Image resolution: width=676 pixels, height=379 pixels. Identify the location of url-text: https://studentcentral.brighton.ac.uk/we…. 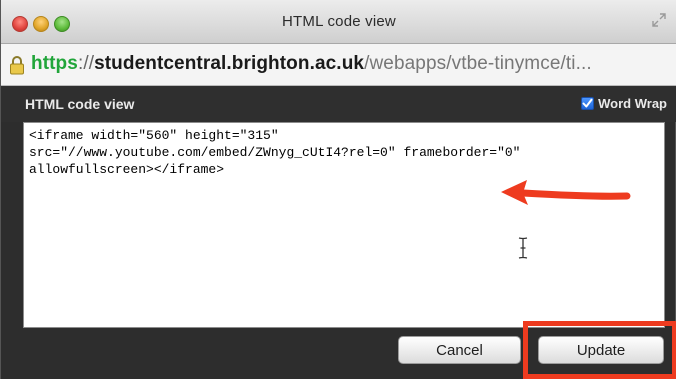
(311, 64).